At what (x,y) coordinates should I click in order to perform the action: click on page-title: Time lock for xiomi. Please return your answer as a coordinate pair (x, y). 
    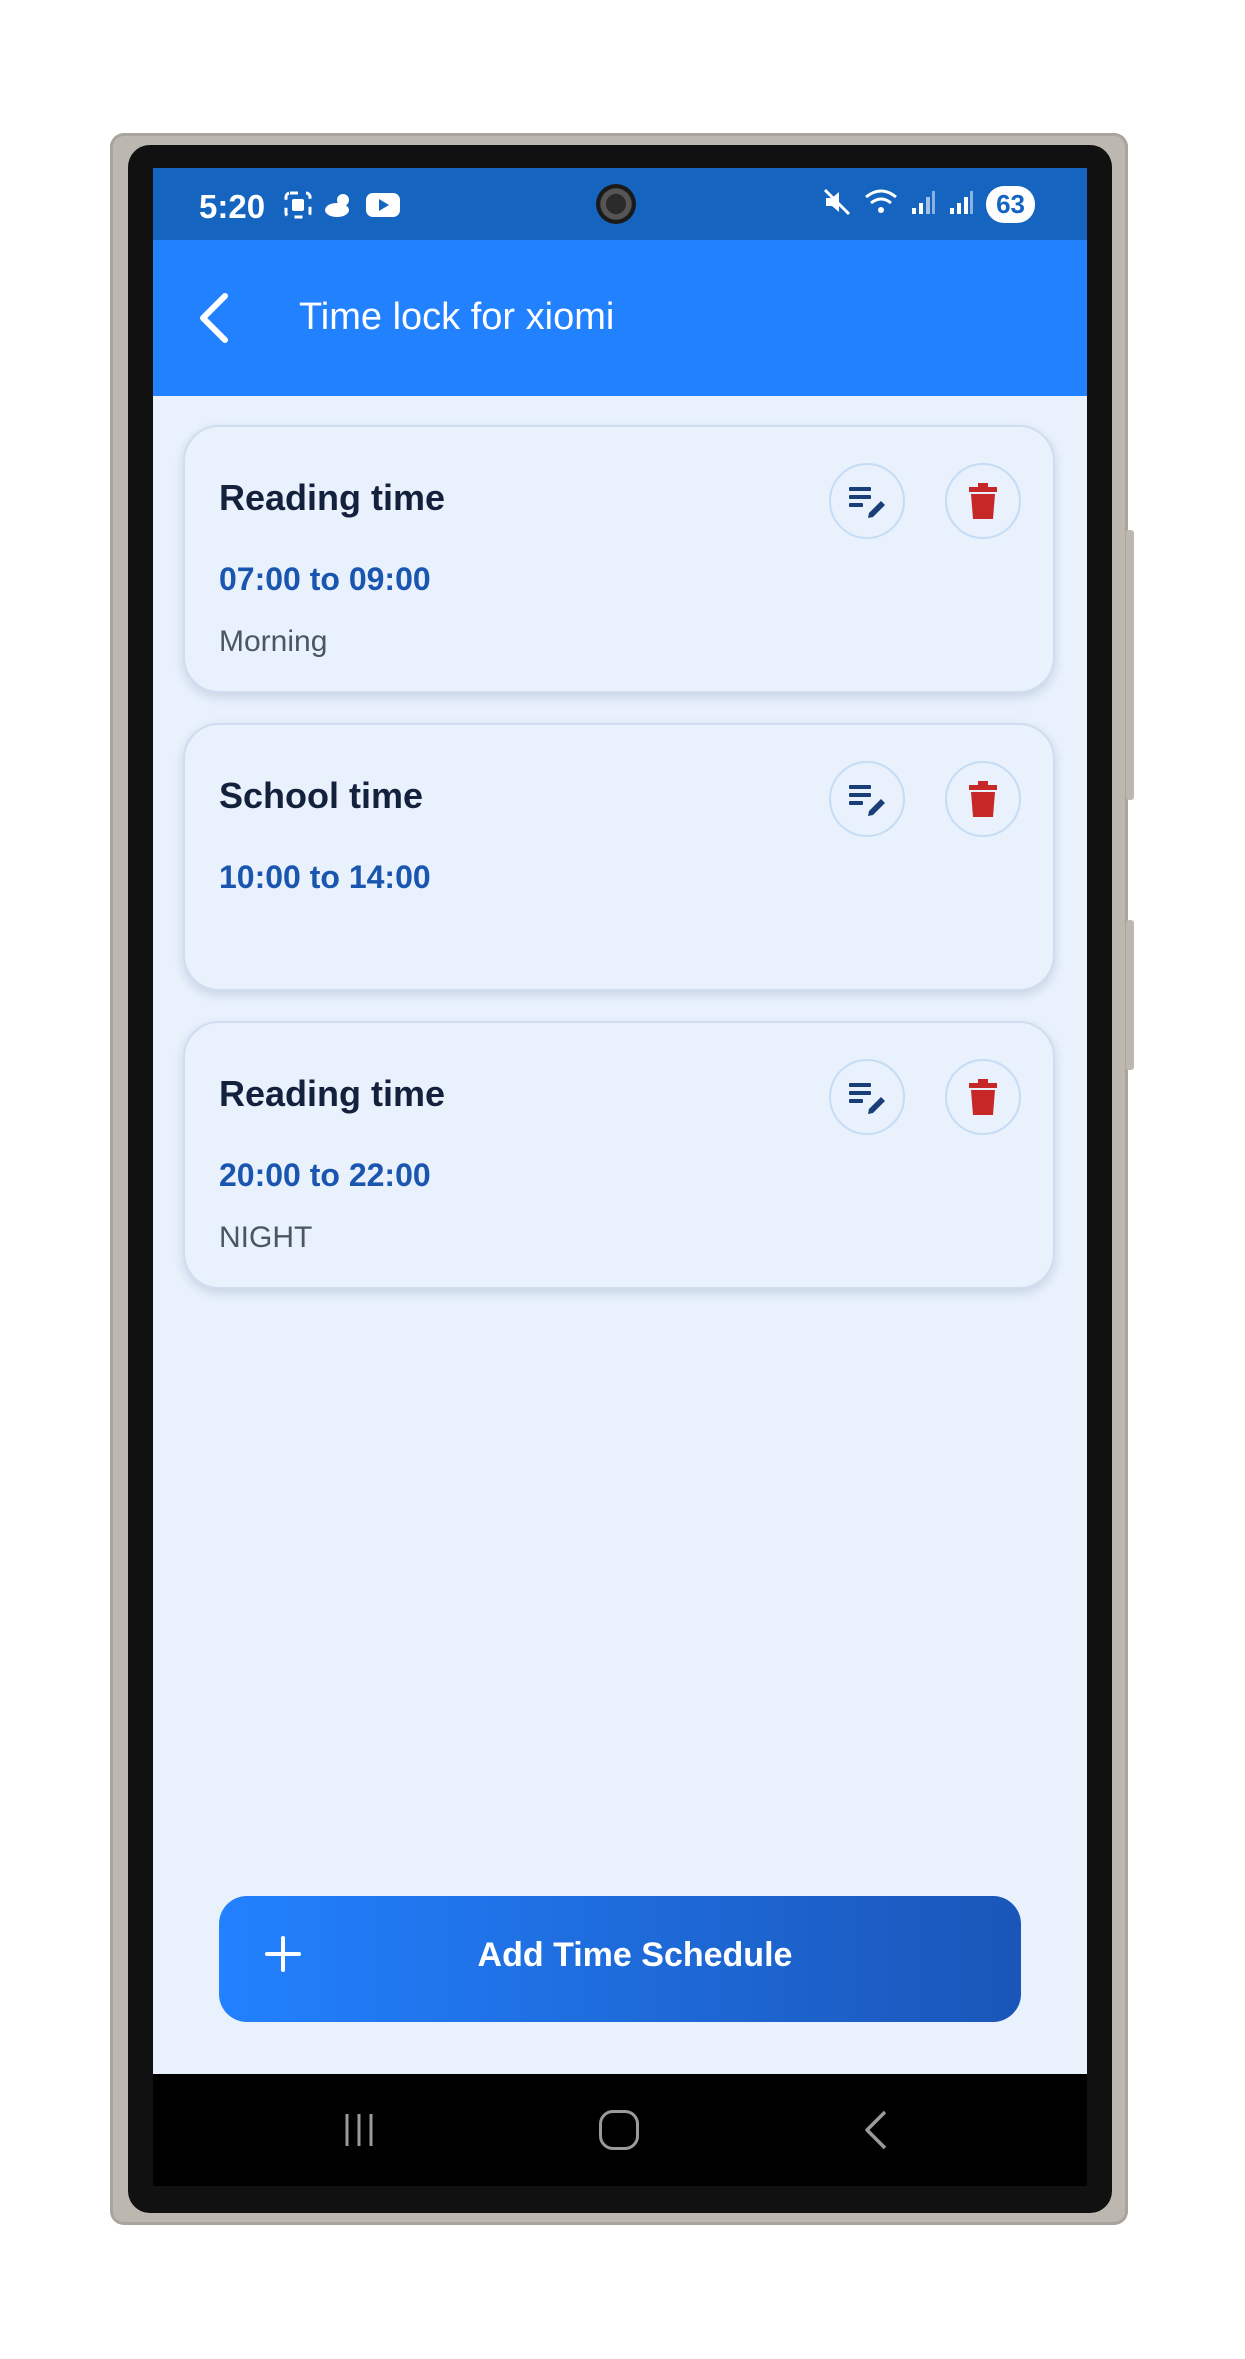
    Looking at the image, I should click on (457, 317).